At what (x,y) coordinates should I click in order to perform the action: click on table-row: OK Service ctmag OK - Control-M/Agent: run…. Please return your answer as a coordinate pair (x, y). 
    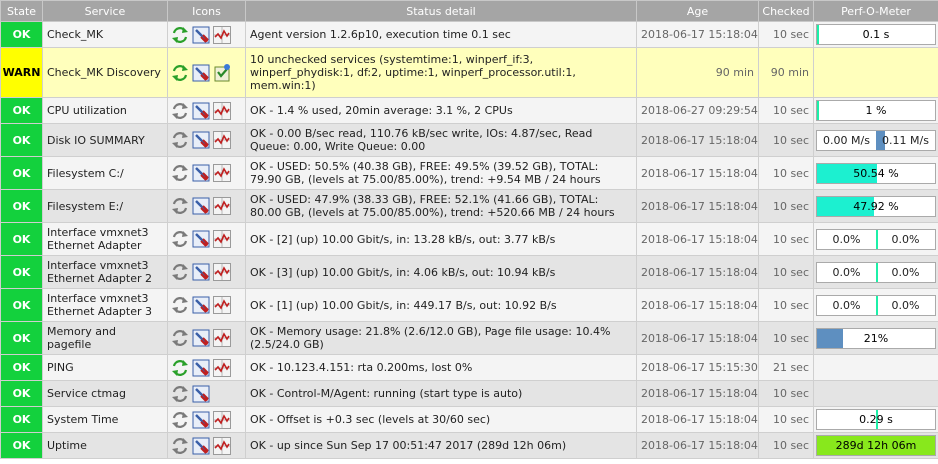
    Looking at the image, I should click on (469, 393).